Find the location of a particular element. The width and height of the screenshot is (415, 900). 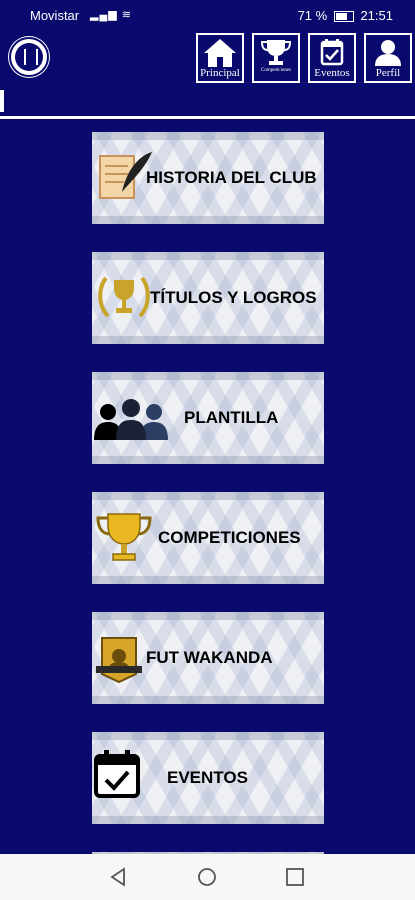

header-divider is located at coordinates (207, 117).